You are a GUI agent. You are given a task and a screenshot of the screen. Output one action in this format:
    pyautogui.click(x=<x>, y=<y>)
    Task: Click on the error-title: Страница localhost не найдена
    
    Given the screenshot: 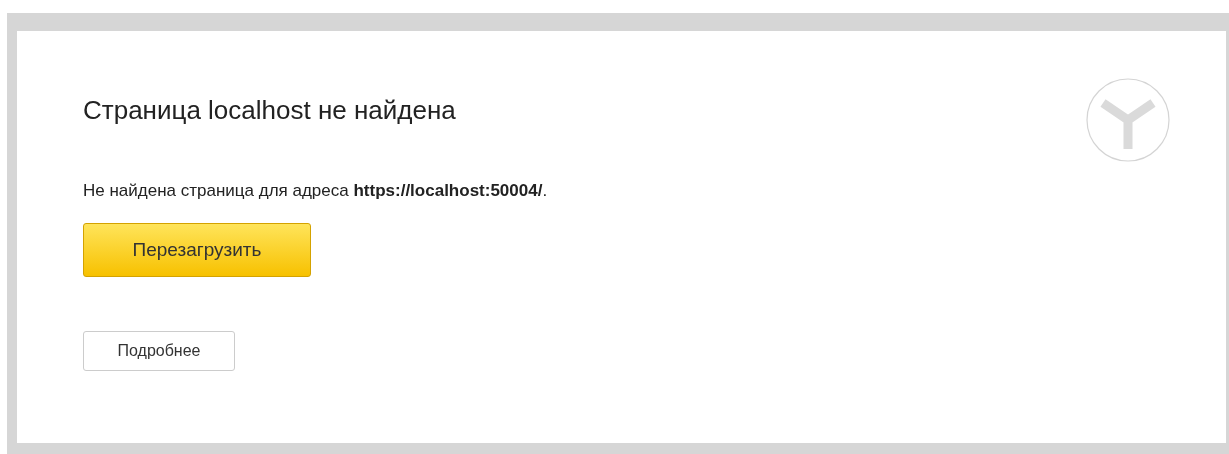 What is the action you would take?
    pyautogui.click(x=269, y=110)
    